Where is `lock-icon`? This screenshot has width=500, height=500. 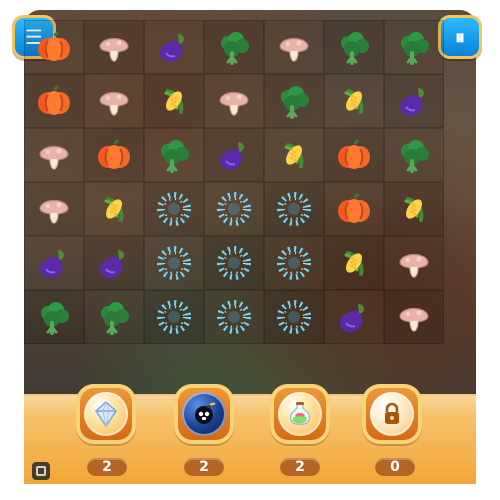
lock-icon is located at coordinates (392, 413).